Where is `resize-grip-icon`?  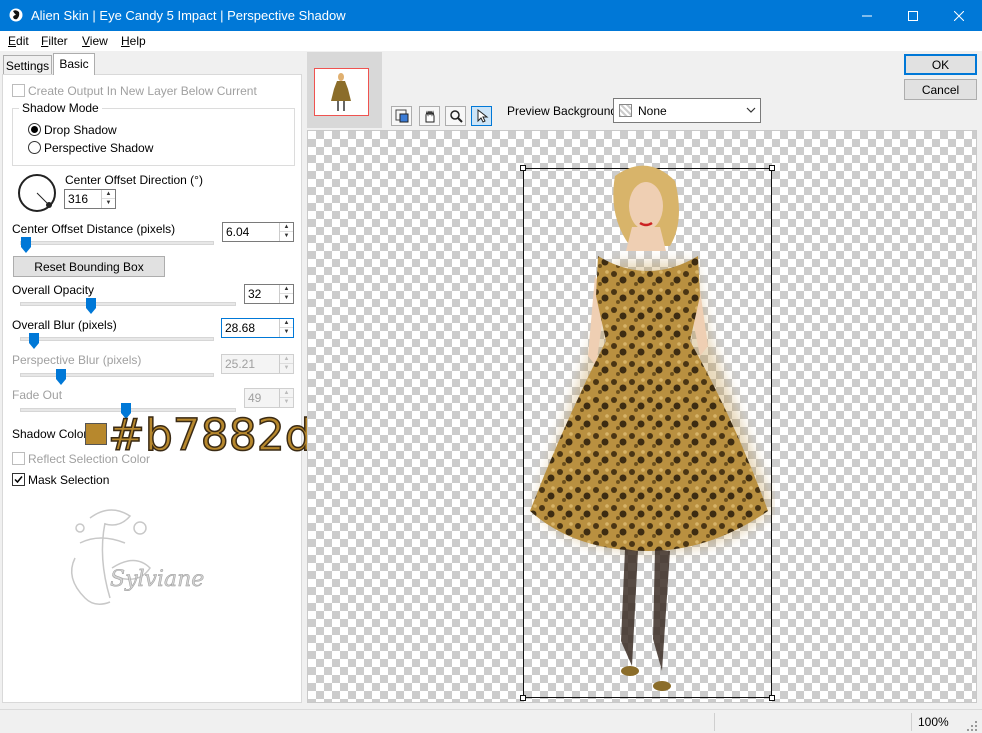 resize-grip-icon is located at coordinates (972, 726).